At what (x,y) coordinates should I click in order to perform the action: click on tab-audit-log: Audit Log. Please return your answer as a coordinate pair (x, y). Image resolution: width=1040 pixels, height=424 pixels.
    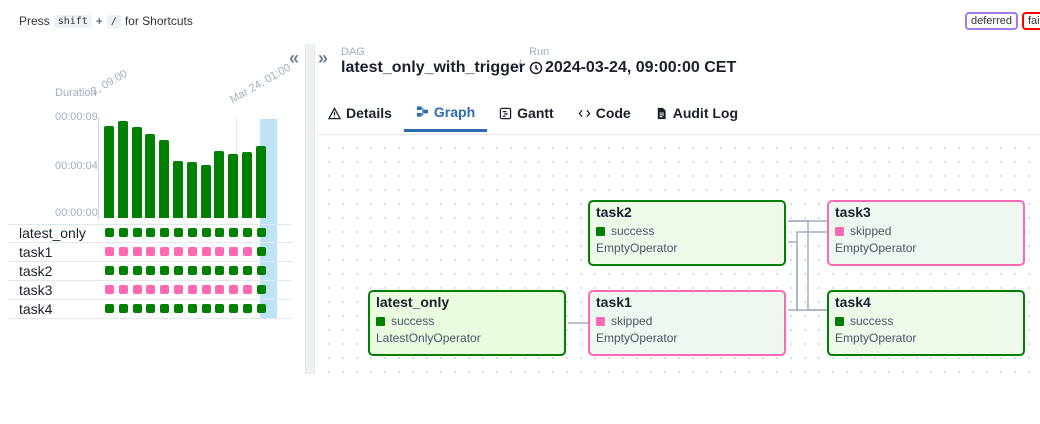
    Looking at the image, I should click on (696, 113).